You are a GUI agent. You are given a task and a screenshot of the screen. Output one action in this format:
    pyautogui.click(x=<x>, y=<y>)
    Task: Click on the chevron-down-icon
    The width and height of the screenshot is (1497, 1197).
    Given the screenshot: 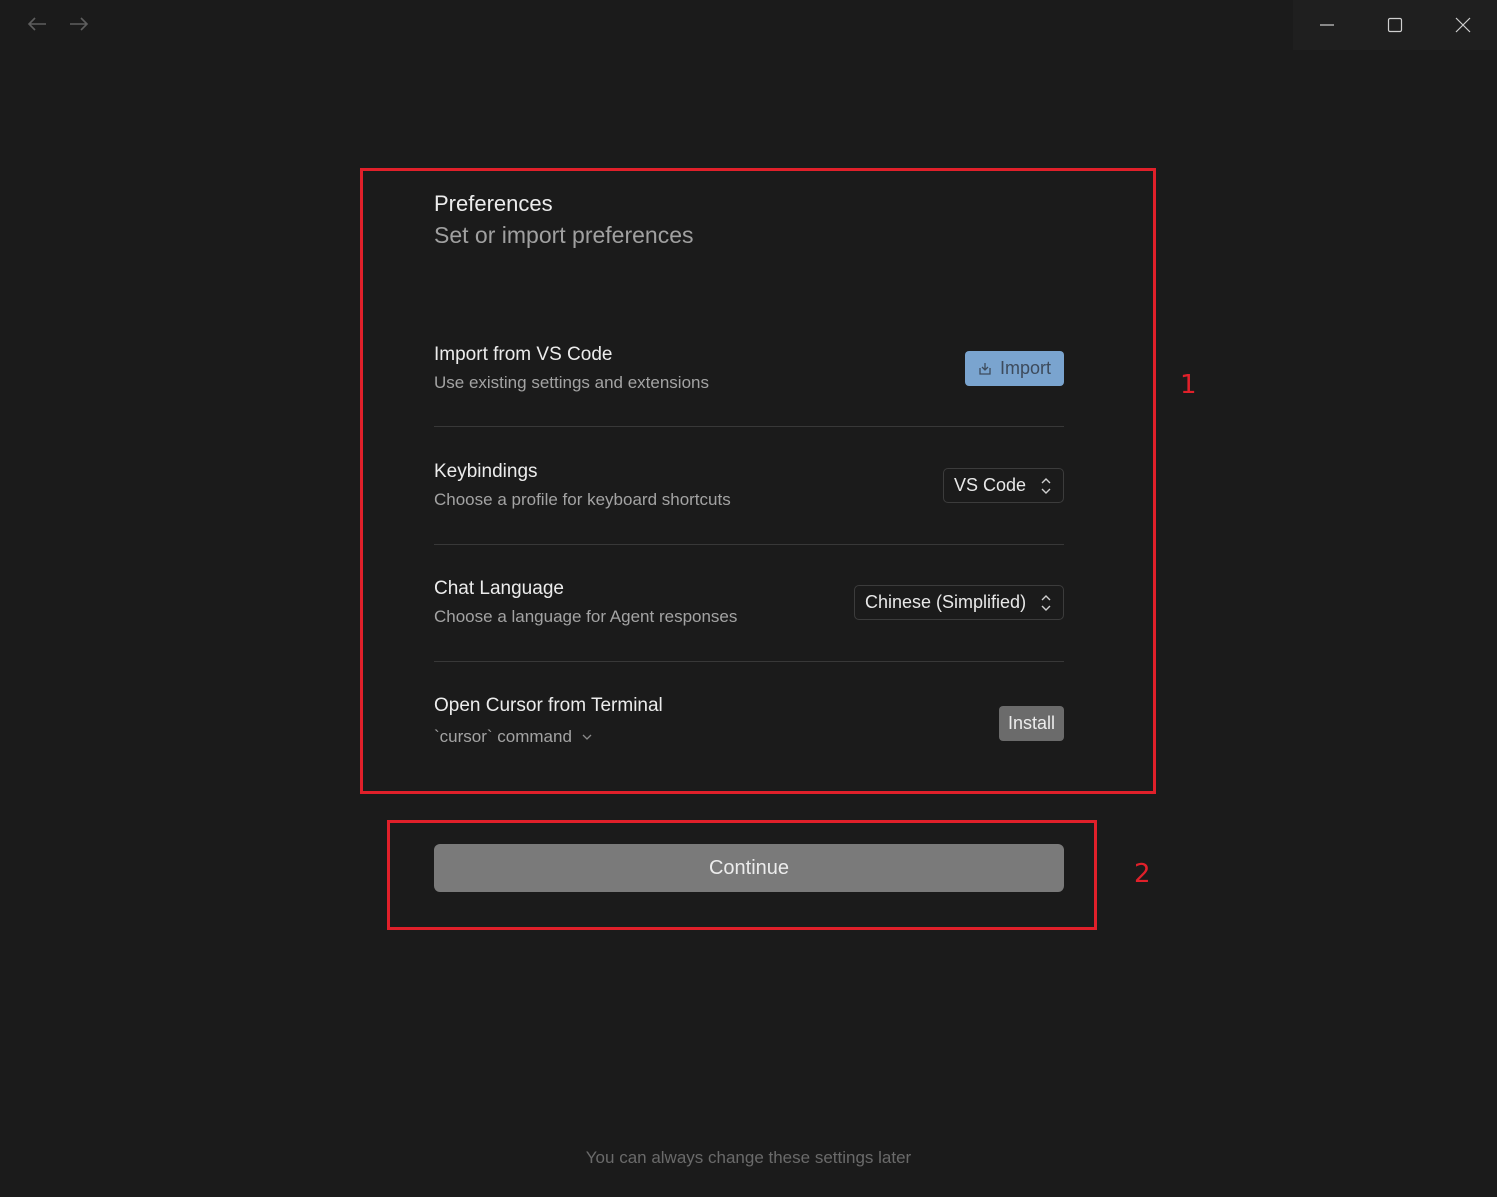 What is the action you would take?
    pyautogui.click(x=587, y=737)
    